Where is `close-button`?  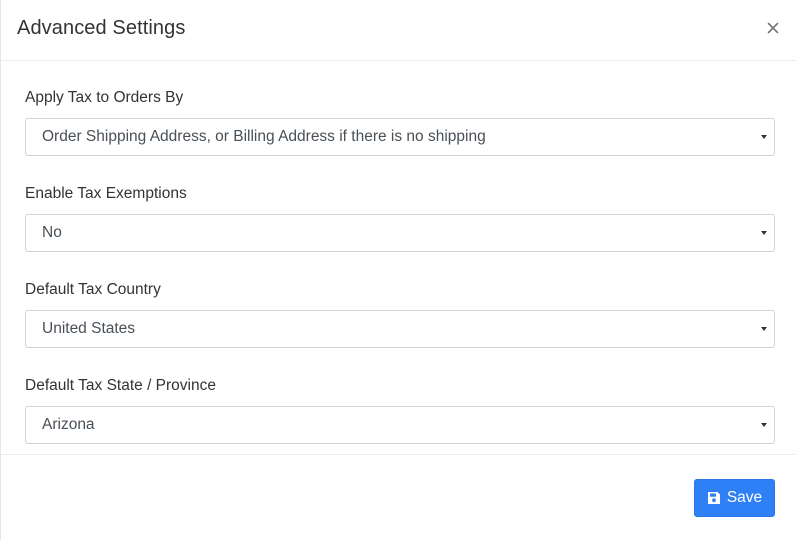 close-button is located at coordinates (773, 28).